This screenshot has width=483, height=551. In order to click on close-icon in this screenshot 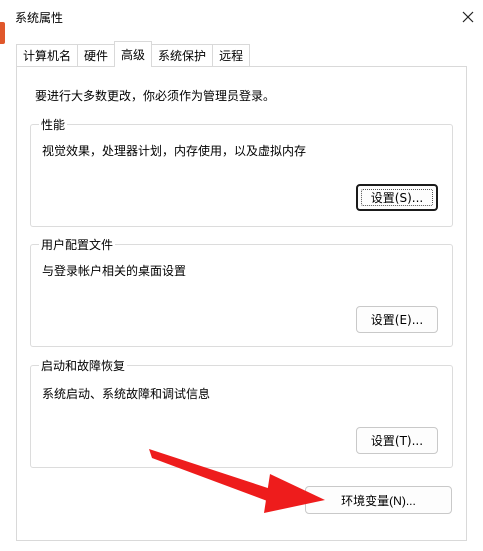, I will do `click(468, 17)`.